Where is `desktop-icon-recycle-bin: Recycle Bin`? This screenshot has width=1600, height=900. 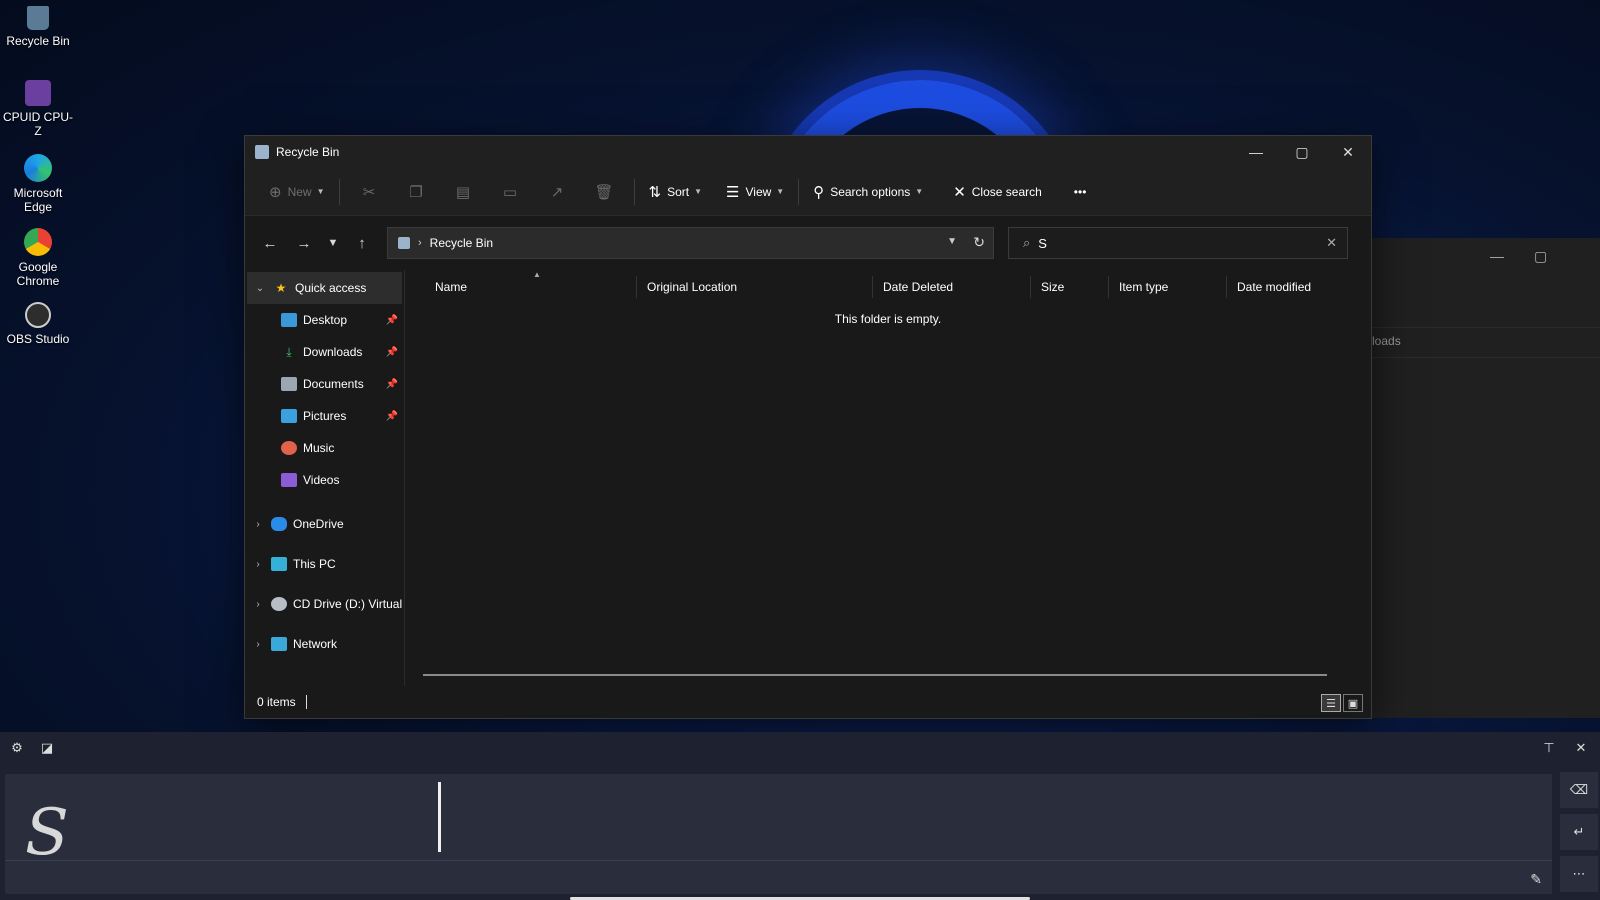
desktop-icon-recycle-bin: Recycle Bin is located at coordinates (38, 27).